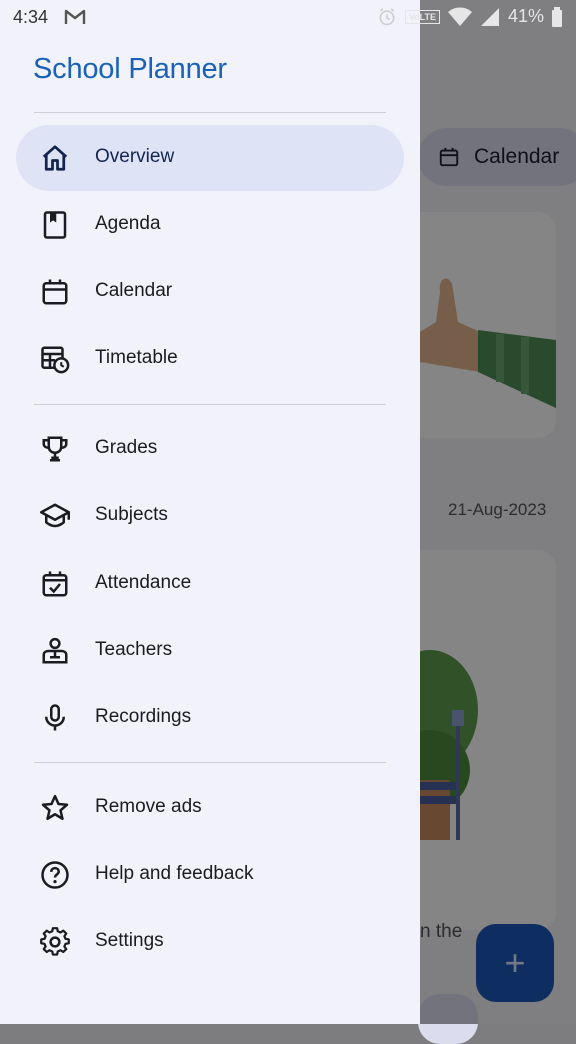  I want to click on app-title: School Planner, so click(130, 69).